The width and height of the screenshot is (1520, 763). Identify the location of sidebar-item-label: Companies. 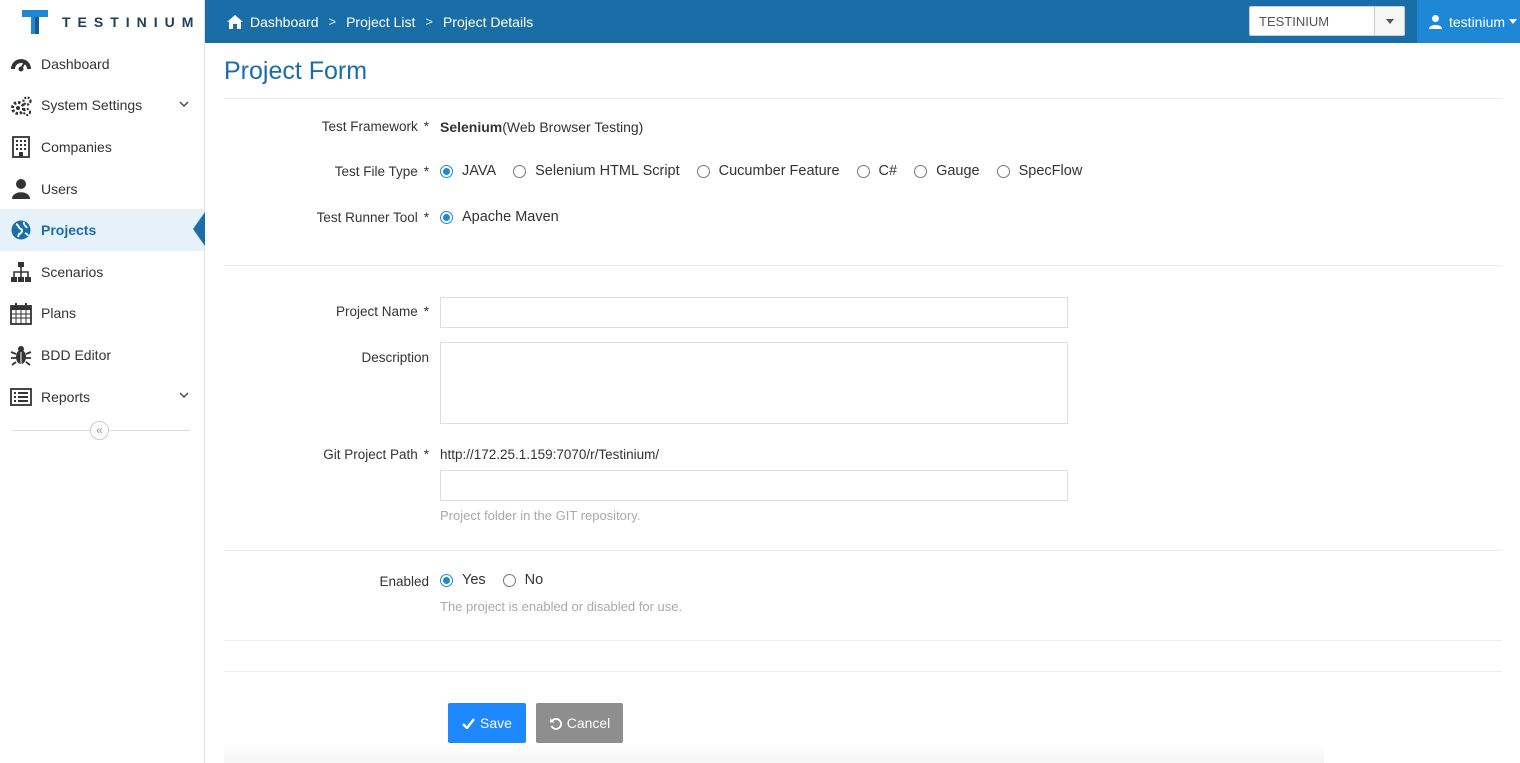
(76, 146).